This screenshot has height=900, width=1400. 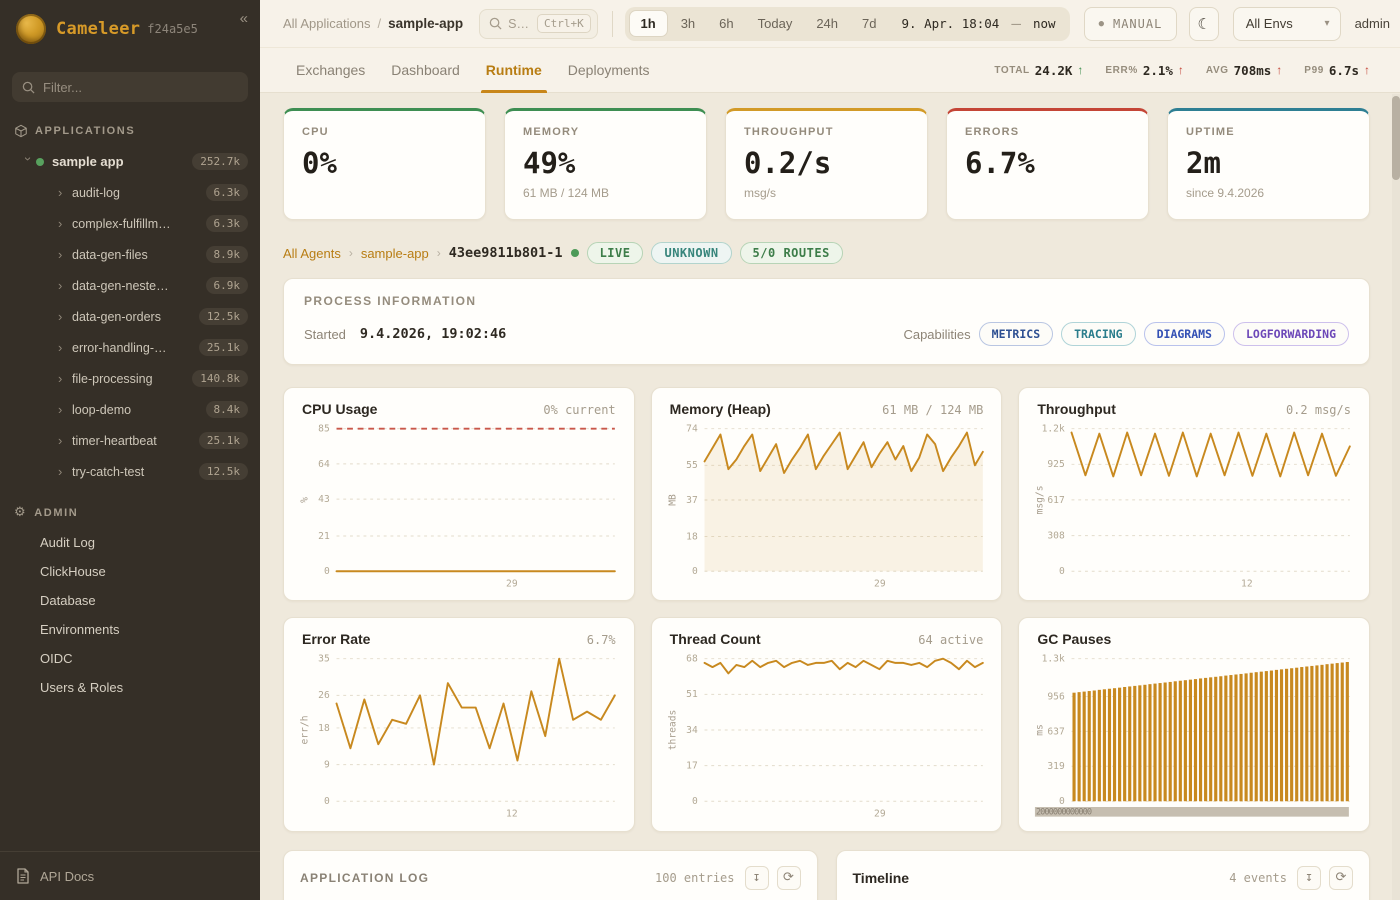 I want to click on svg-text: 0, so click(x=327, y=571).